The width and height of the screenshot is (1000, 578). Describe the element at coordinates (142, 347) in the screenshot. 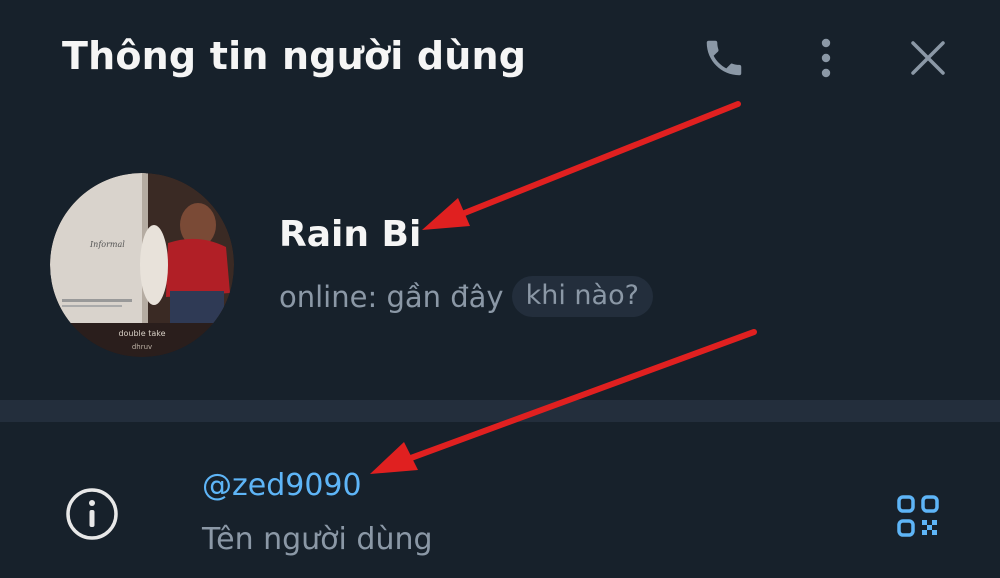

I see `avatar-caption-sub: dhruv` at that location.